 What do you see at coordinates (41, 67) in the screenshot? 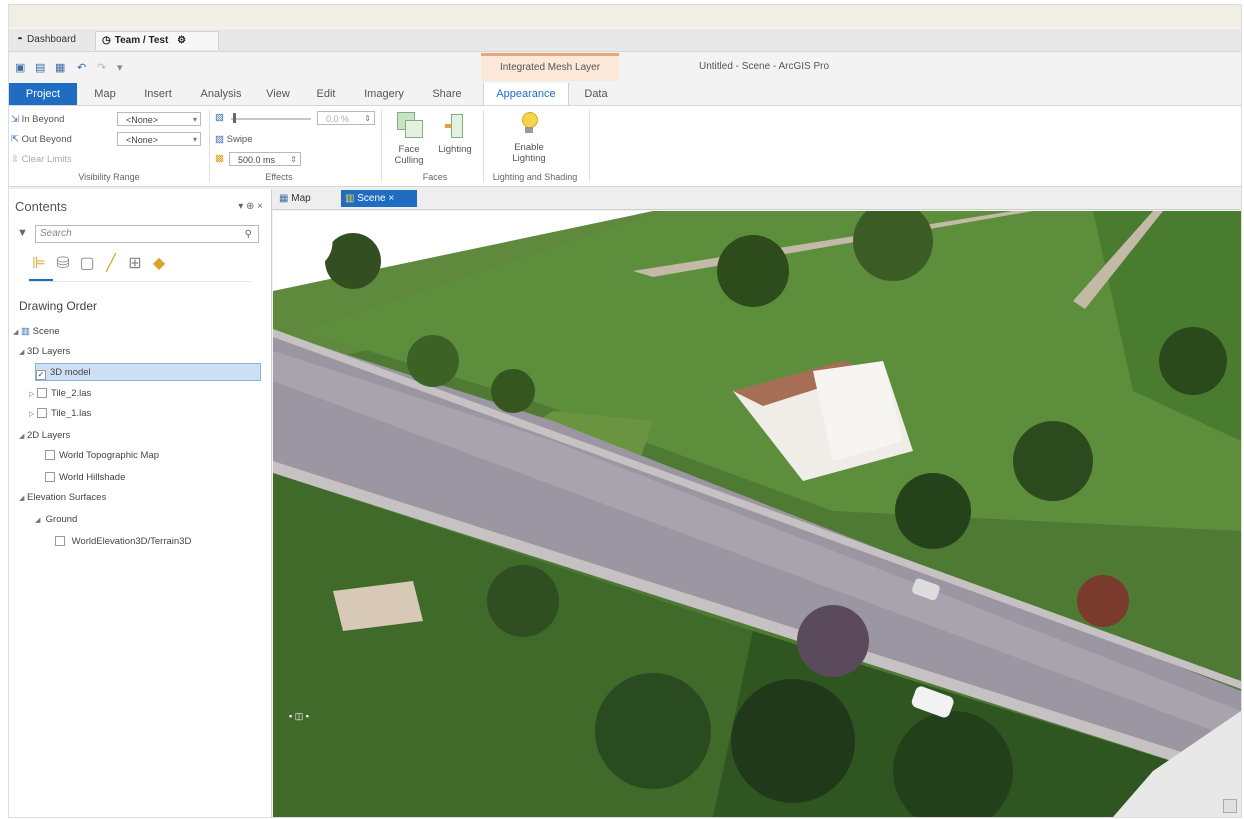
I see `open-project-icon: ▤` at bounding box center [41, 67].